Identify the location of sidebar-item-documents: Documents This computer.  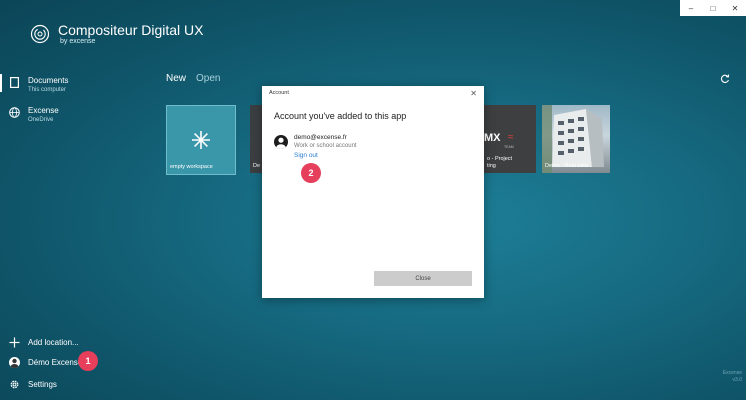
(38, 85).